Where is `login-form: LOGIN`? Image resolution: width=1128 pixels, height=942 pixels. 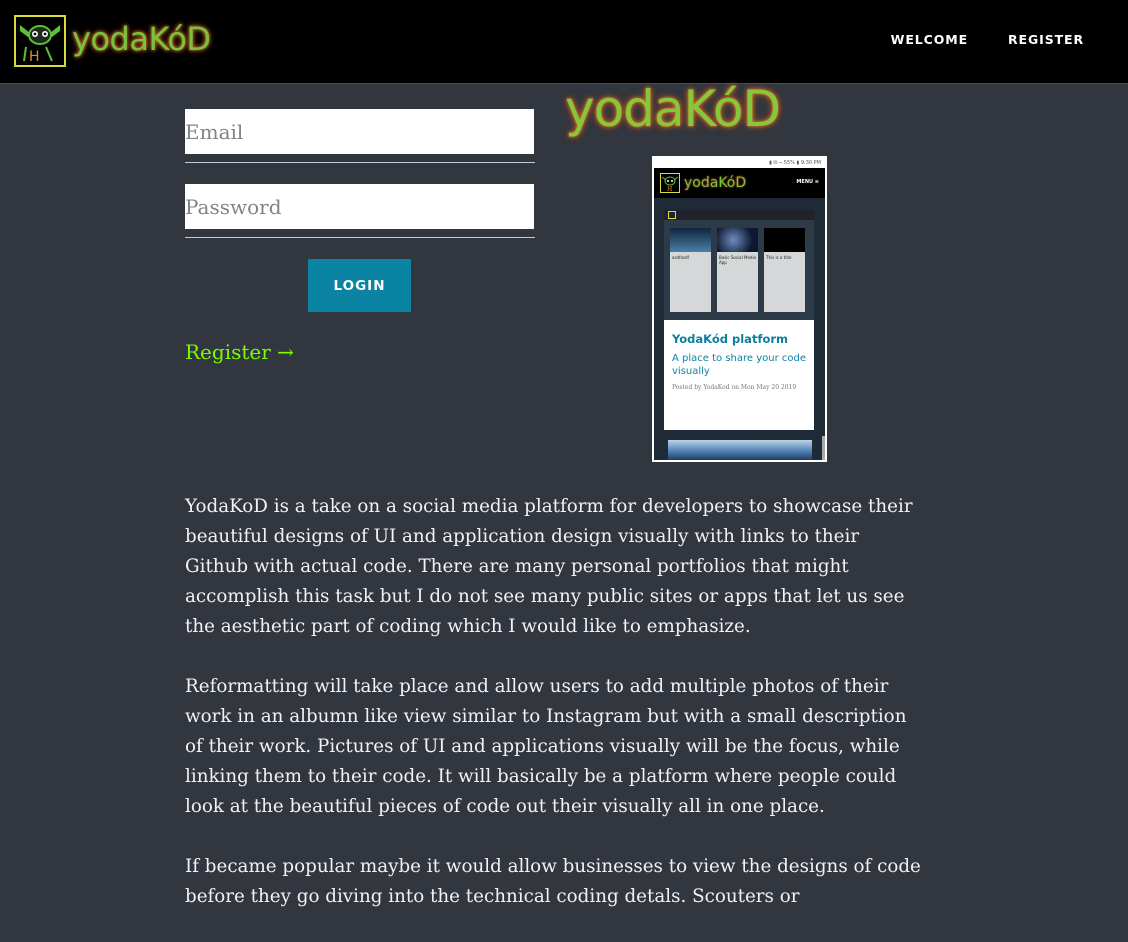
login-form: LOGIN is located at coordinates (360, 210).